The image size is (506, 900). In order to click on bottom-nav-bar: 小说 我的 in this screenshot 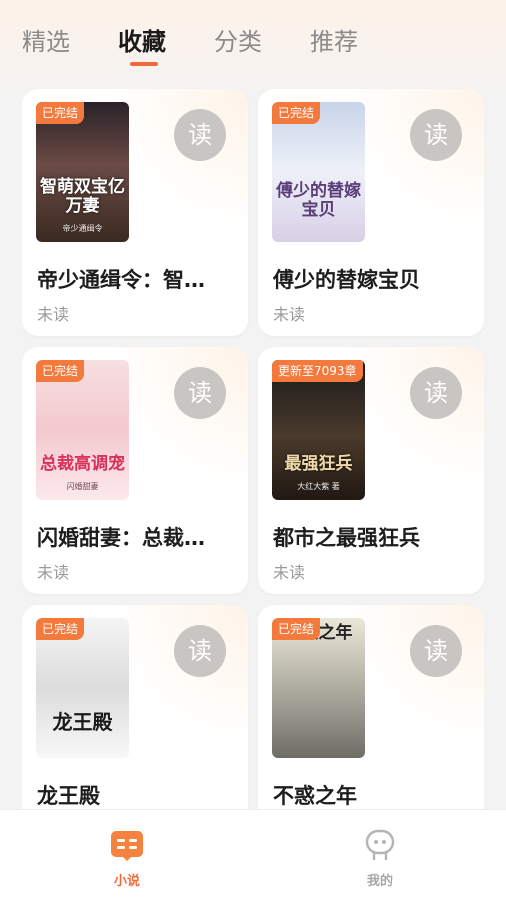, I will do `click(253, 854)`.